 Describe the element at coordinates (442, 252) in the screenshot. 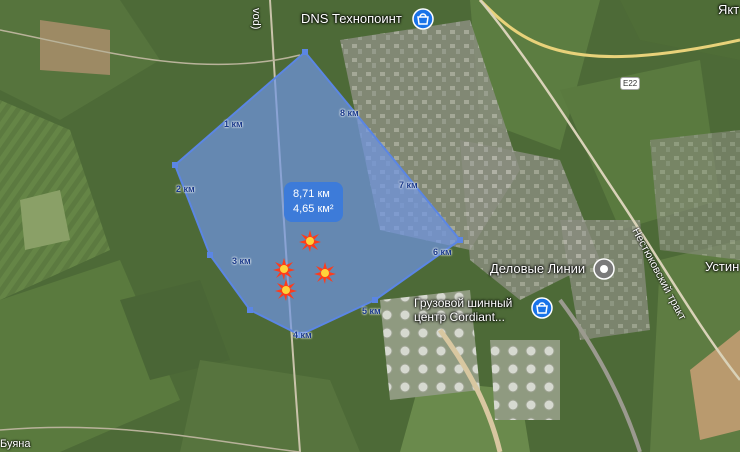

I see `distance-tick: 6 км` at that location.